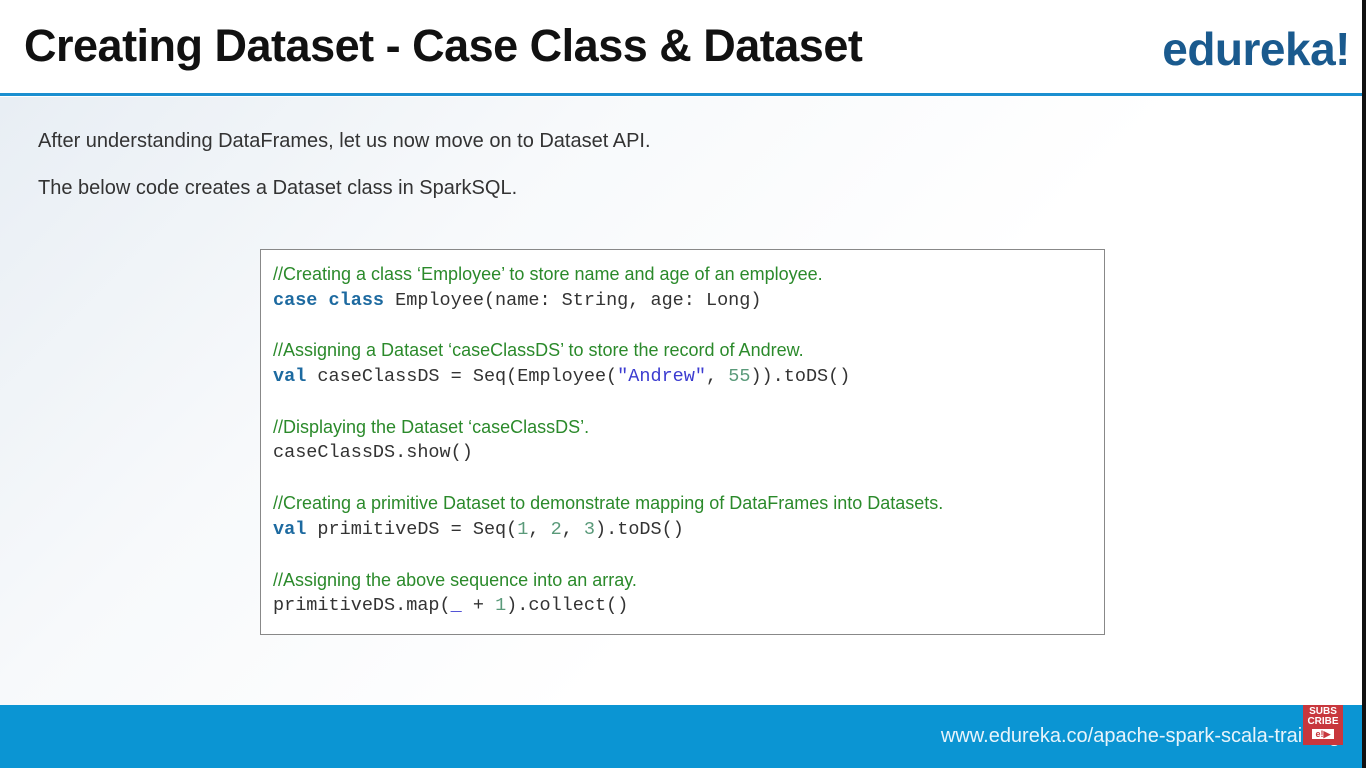 The width and height of the screenshot is (1366, 768). I want to click on subscribe-text: CRIBE, so click(1323, 721).